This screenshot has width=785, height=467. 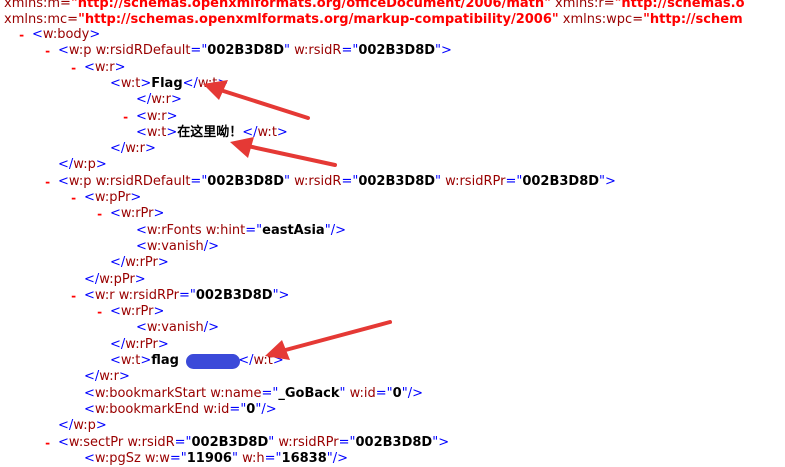 I want to click on ns-attr-name: xmlns:wpc=, so click(x=601, y=19).